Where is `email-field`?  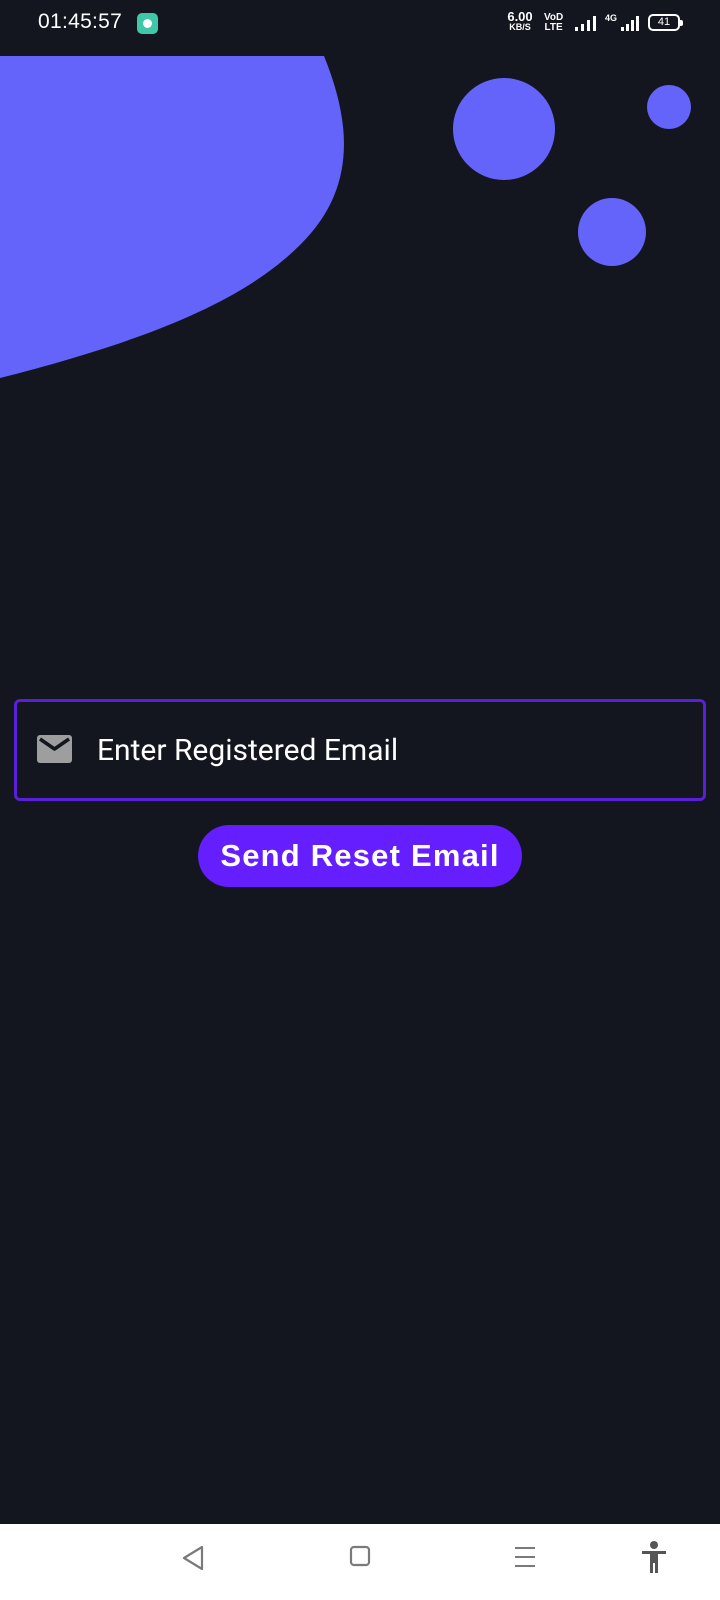
email-field is located at coordinates (360, 750).